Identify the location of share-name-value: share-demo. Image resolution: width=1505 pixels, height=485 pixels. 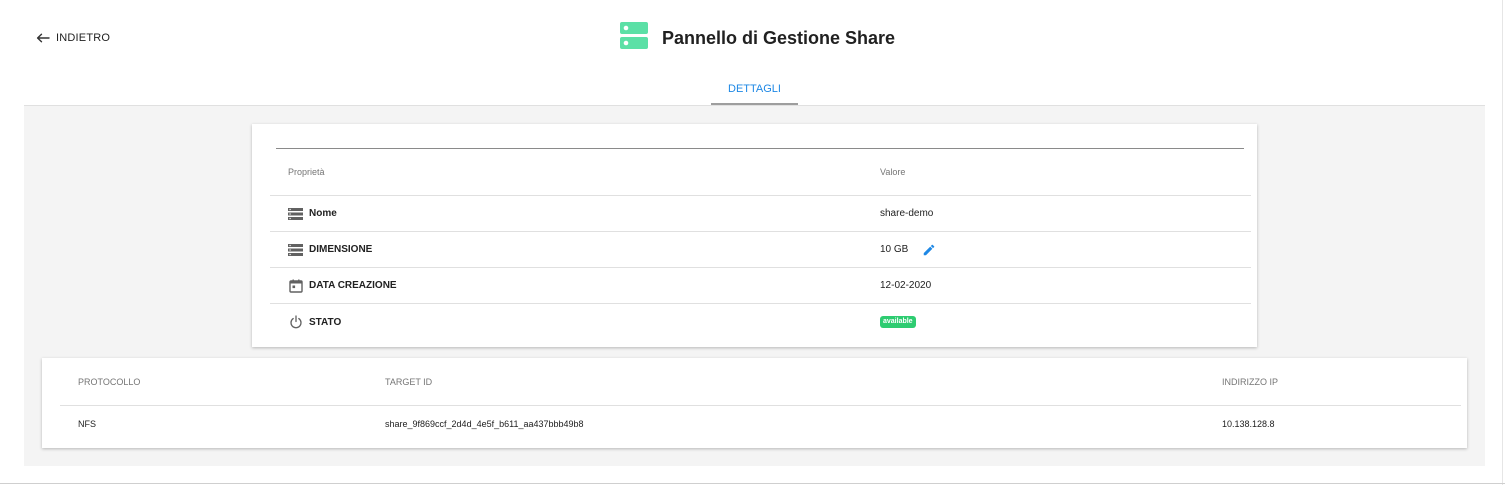
(907, 213).